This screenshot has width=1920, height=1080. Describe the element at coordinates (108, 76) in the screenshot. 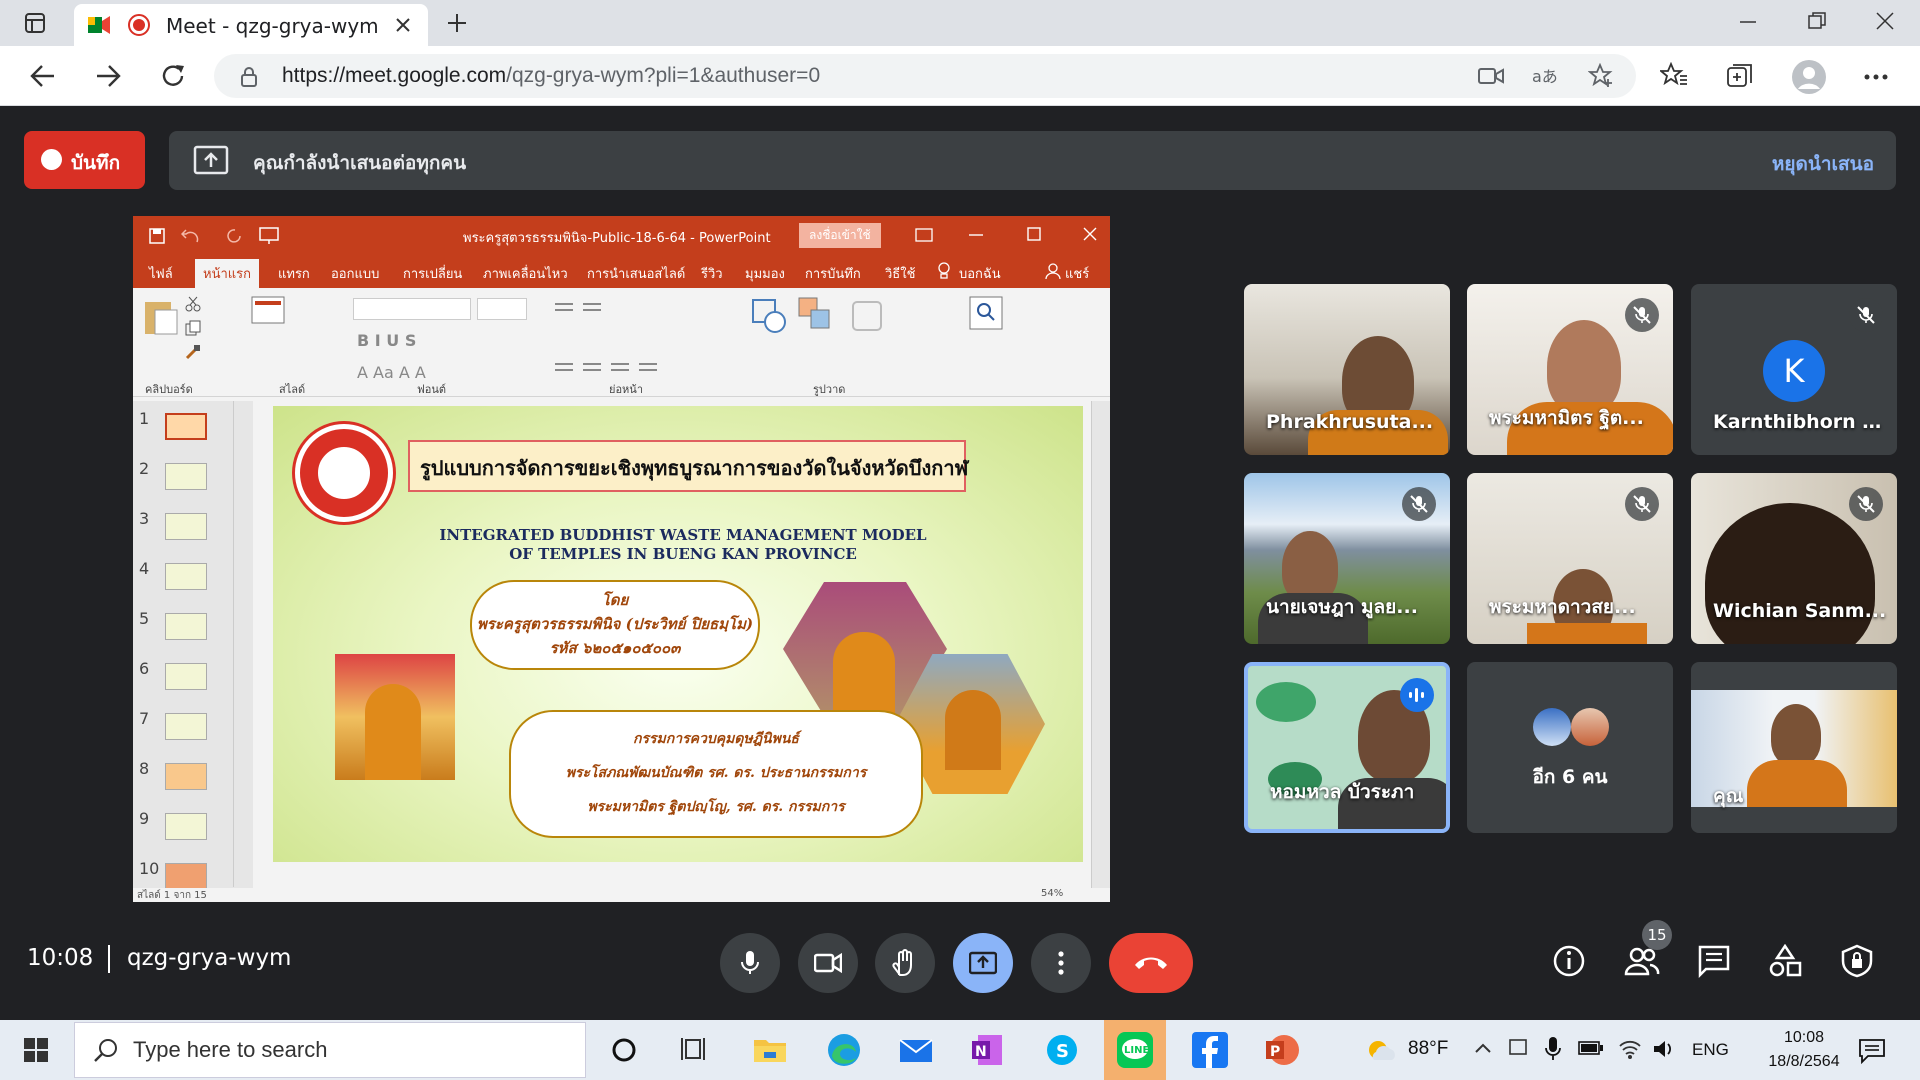

I see `forward-icon` at that location.